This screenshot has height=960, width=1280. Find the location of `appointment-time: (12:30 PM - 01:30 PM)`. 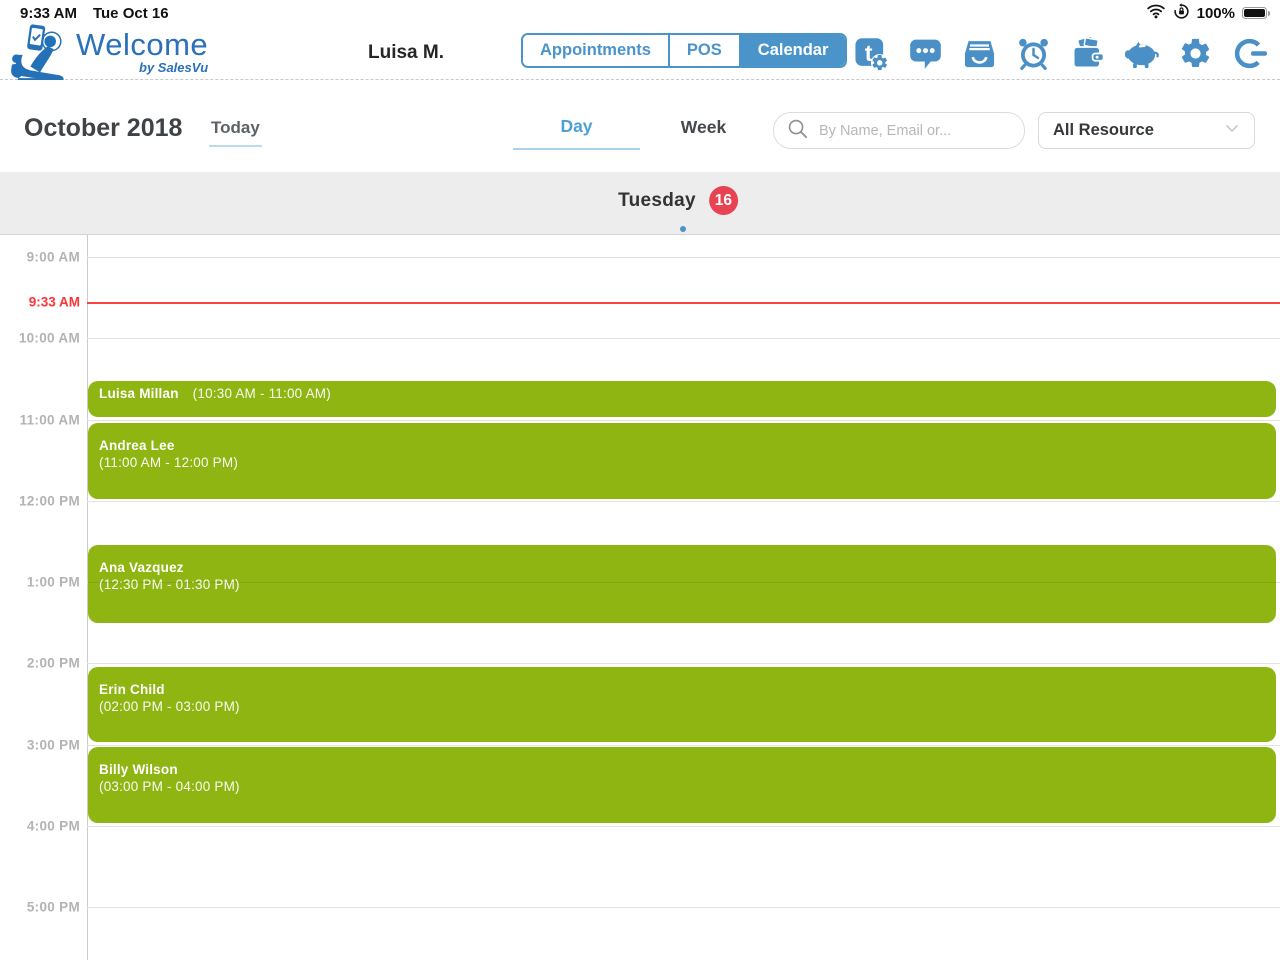

appointment-time: (12:30 PM - 01:30 PM) is located at coordinates (169, 584).